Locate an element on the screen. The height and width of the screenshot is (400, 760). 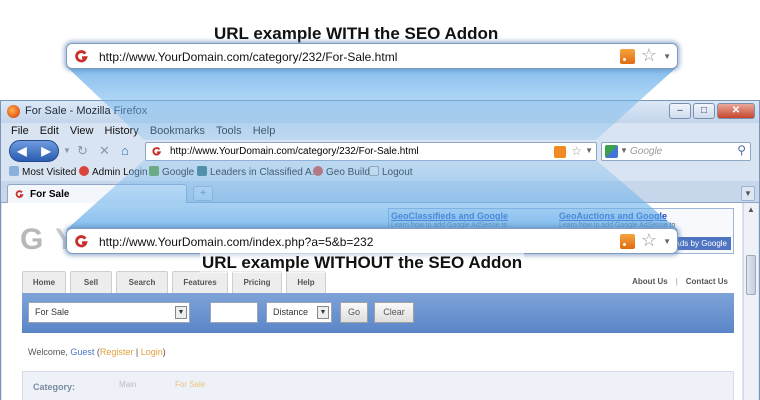
guest-name: Guest is located at coordinates (82, 352).